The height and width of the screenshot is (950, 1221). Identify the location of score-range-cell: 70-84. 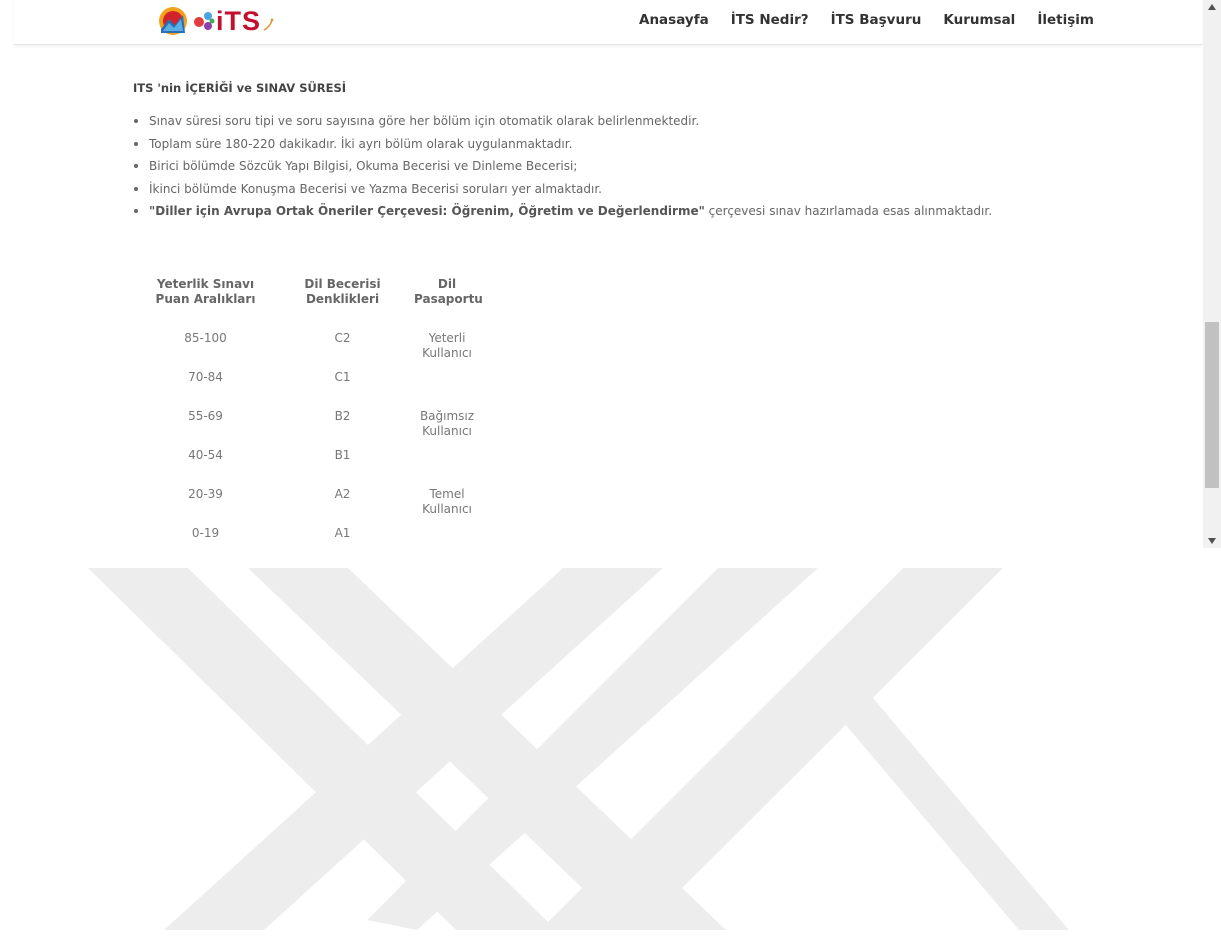
(205, 377).